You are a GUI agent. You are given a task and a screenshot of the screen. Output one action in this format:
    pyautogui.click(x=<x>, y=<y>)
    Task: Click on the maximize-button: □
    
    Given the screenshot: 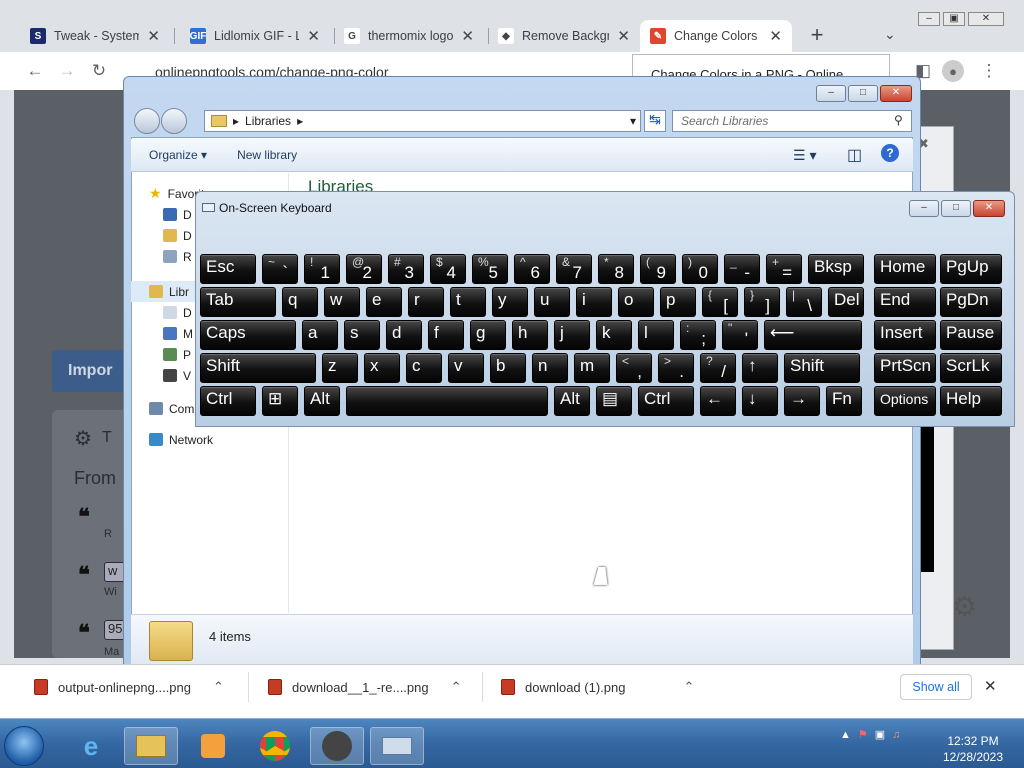 What is the action you would take?
    pyautogui.click(x=863, y=93)
    